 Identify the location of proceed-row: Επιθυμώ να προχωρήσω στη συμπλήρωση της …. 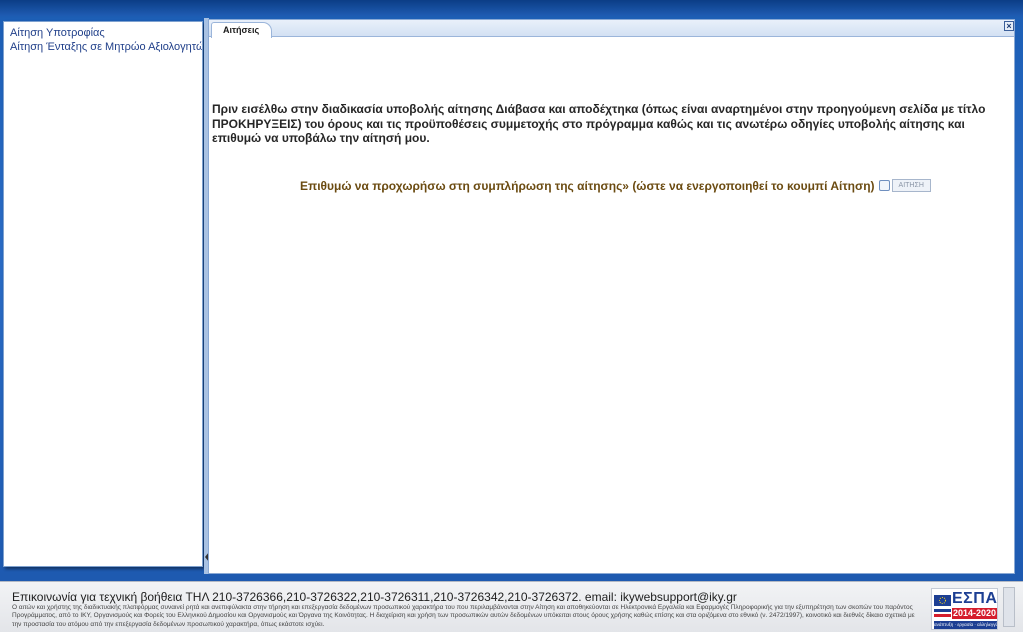
(620, 185).